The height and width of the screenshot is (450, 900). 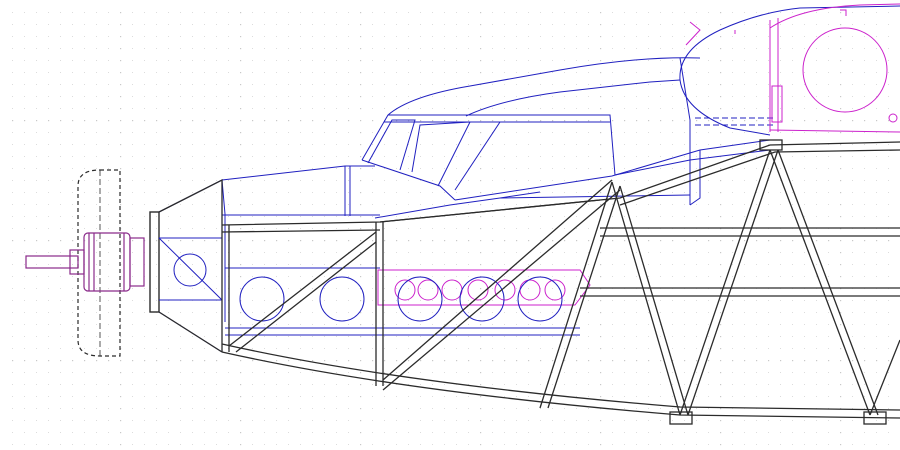 What do you see at coordinates (92, 263) in the screenshot?
I see `propeller-assembly` at bounding box center [92, 263].